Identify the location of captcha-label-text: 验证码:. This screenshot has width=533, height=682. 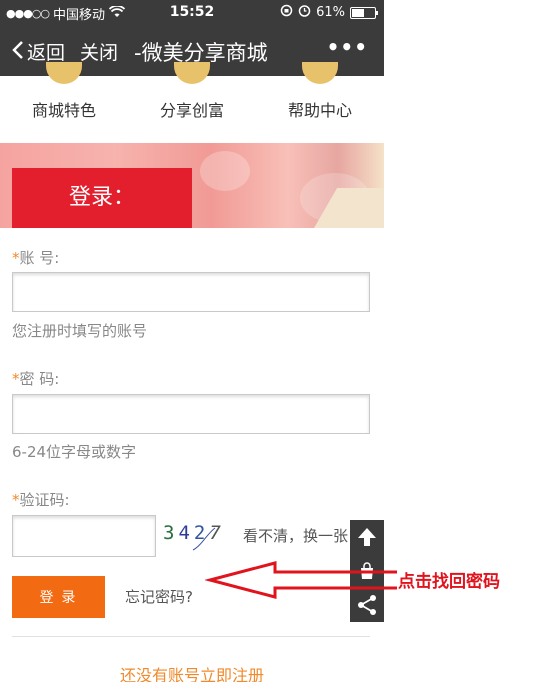
(44, 500).